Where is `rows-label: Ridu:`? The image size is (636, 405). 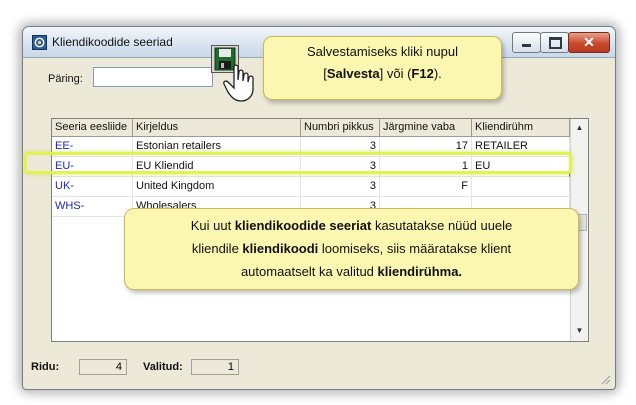 rows-label: Ridu: is located at coordinates (45, 367).